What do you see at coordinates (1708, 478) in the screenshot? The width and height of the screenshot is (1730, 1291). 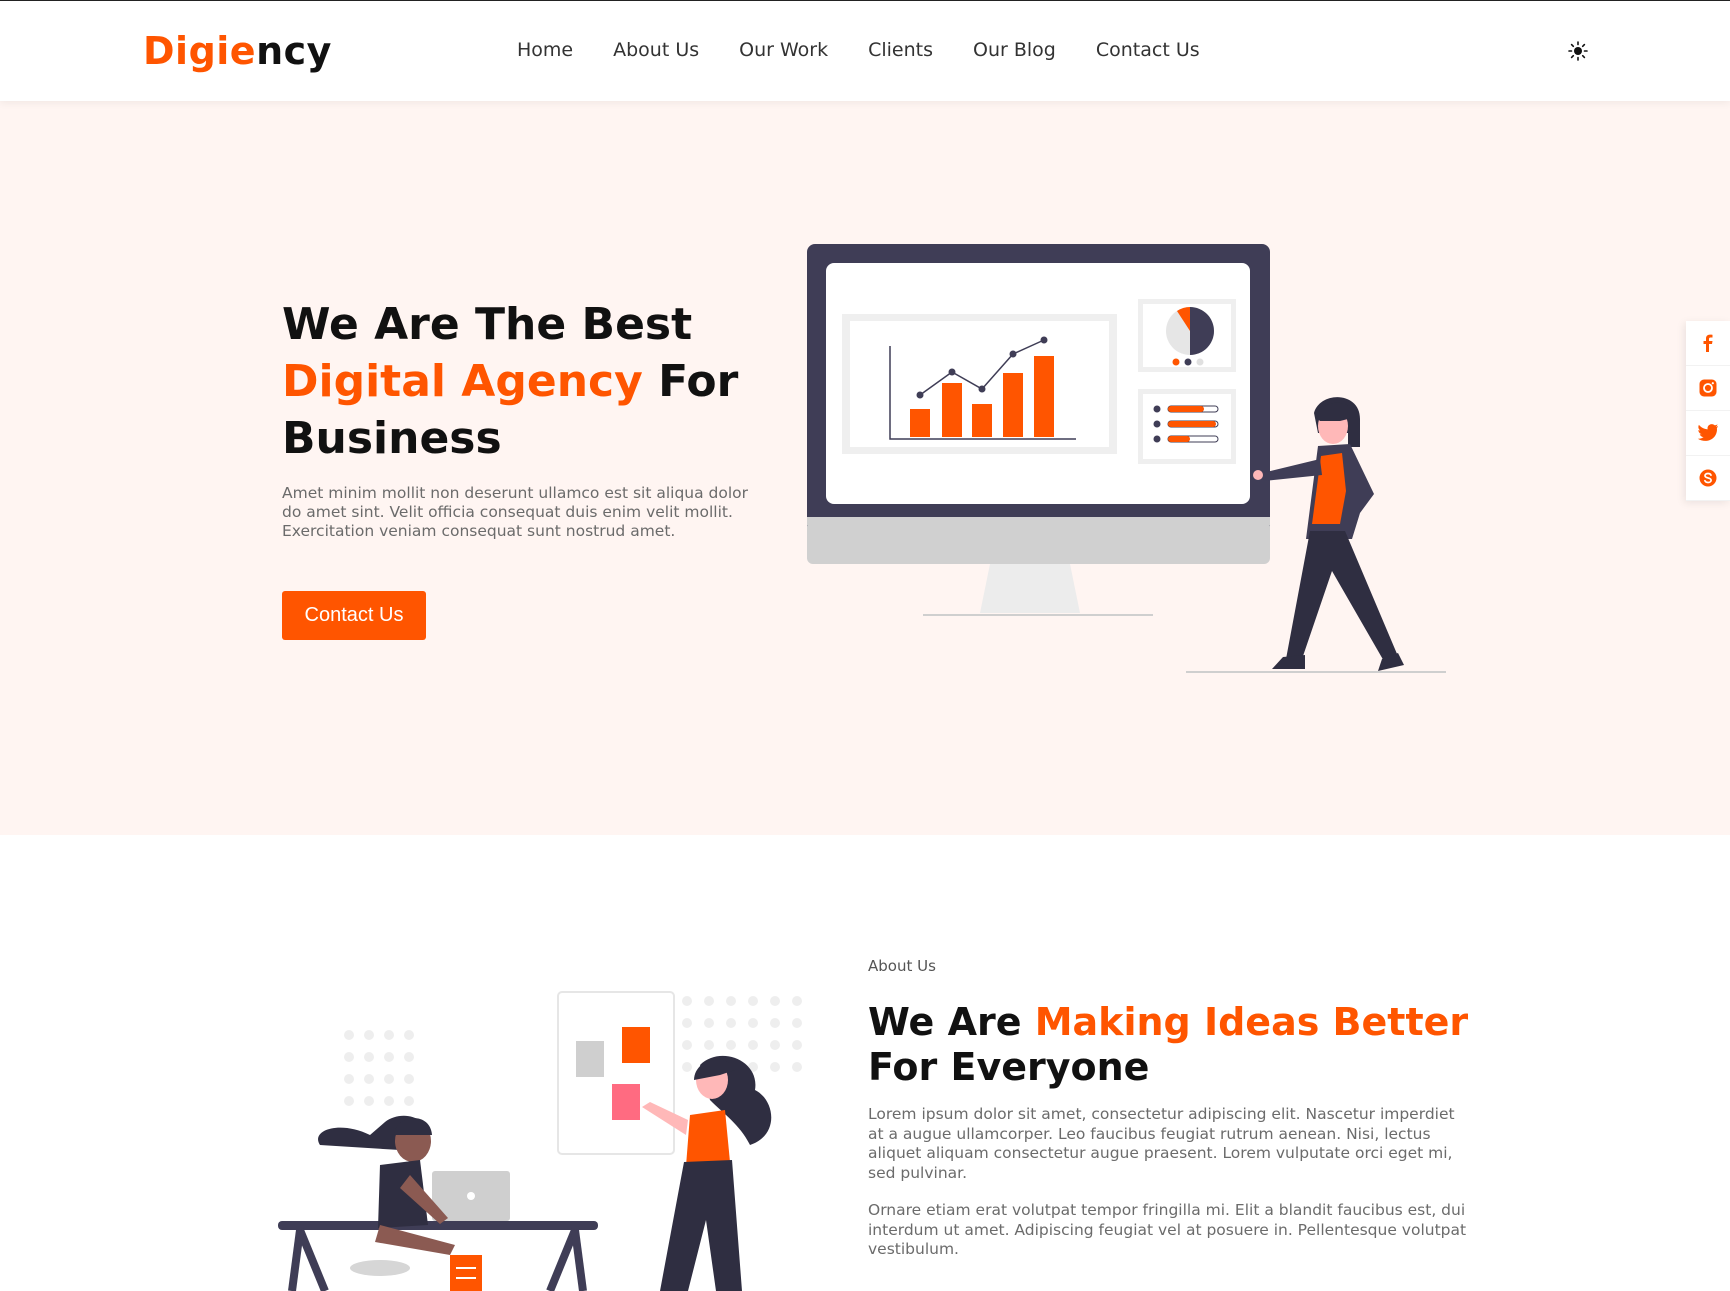 I see `skype-icon` at bounding box center [1708, 478].